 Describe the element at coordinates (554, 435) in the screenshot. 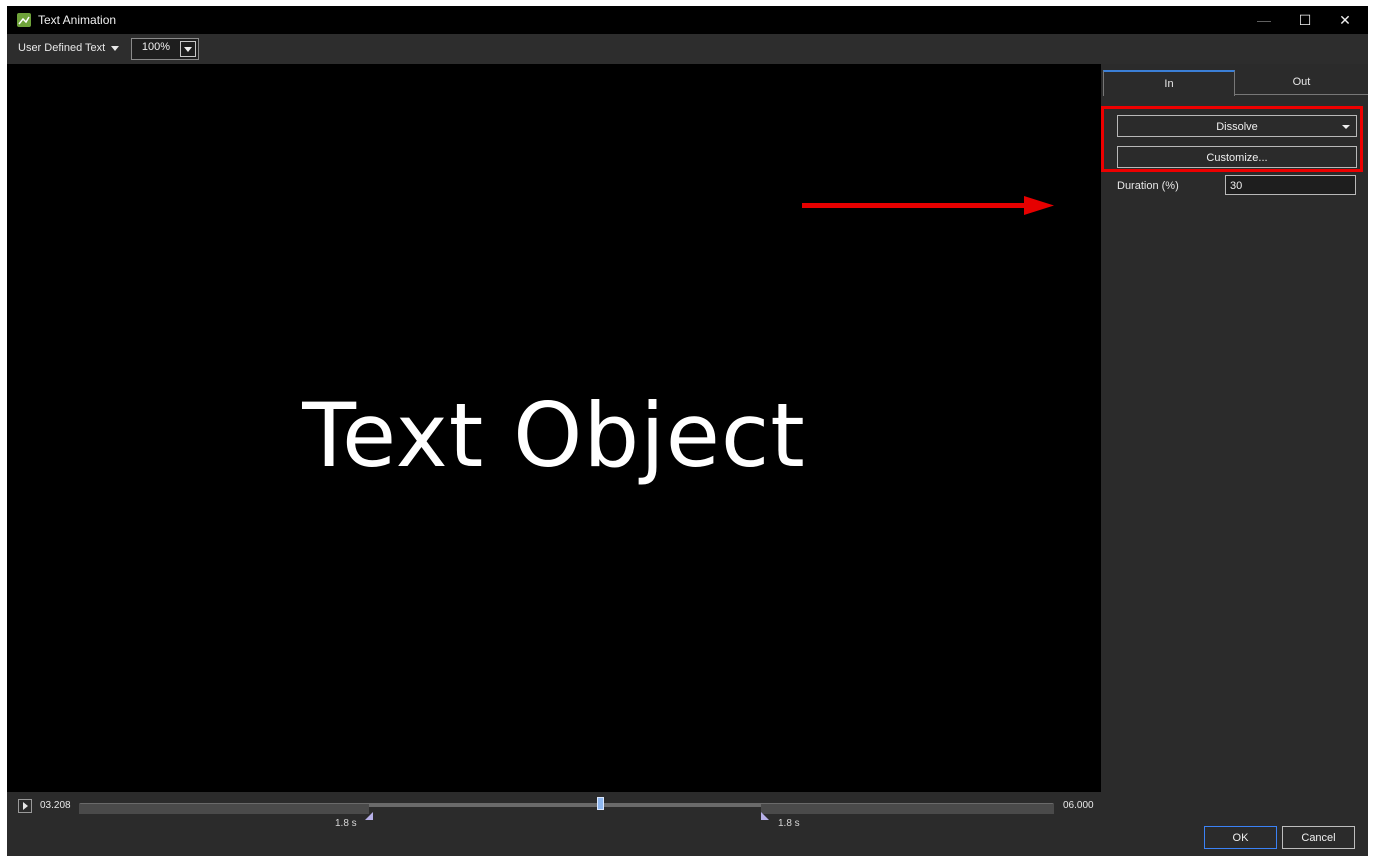

I see `preview-text-object: Text Object` at that location.